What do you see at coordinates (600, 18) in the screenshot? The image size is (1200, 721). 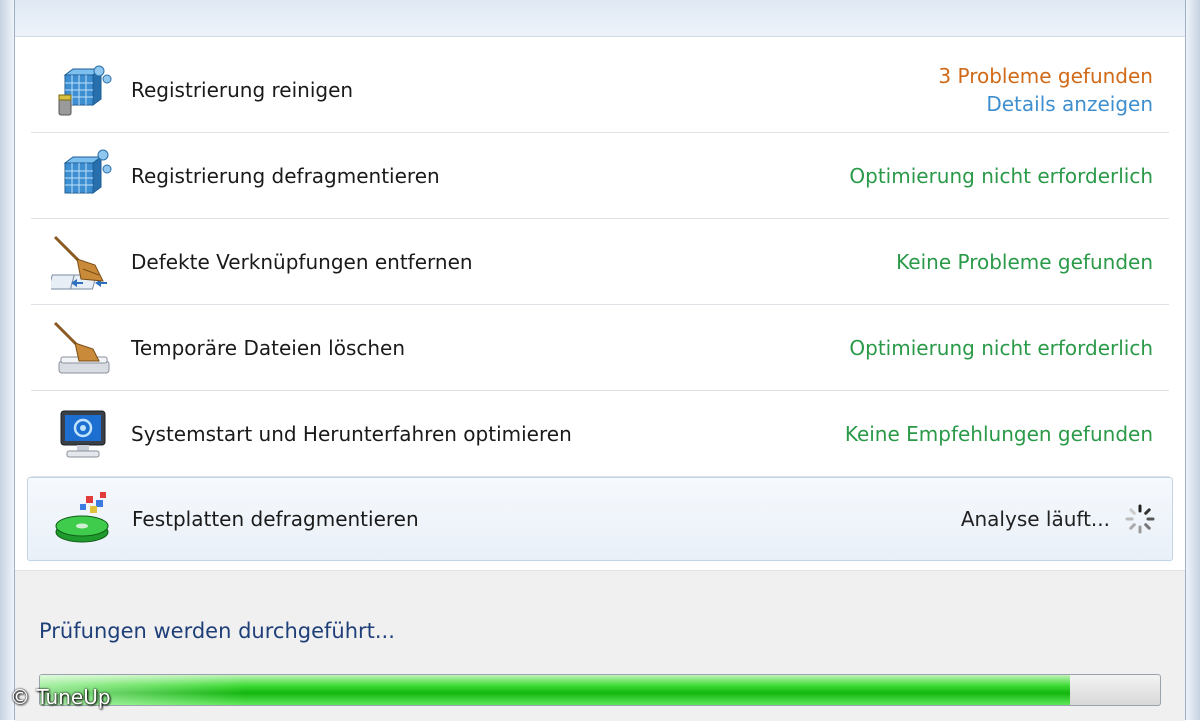 I see `header-strip` at bounding box center [600, 18].